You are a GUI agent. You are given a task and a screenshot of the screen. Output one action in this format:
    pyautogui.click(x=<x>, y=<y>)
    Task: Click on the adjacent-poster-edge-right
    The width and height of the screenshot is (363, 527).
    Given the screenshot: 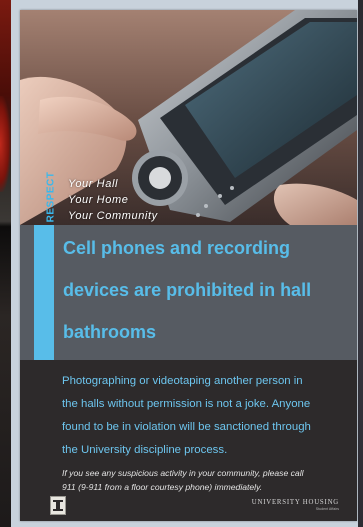 What is the action you would take?
    pyautogui.click(x=360, y=263)
    